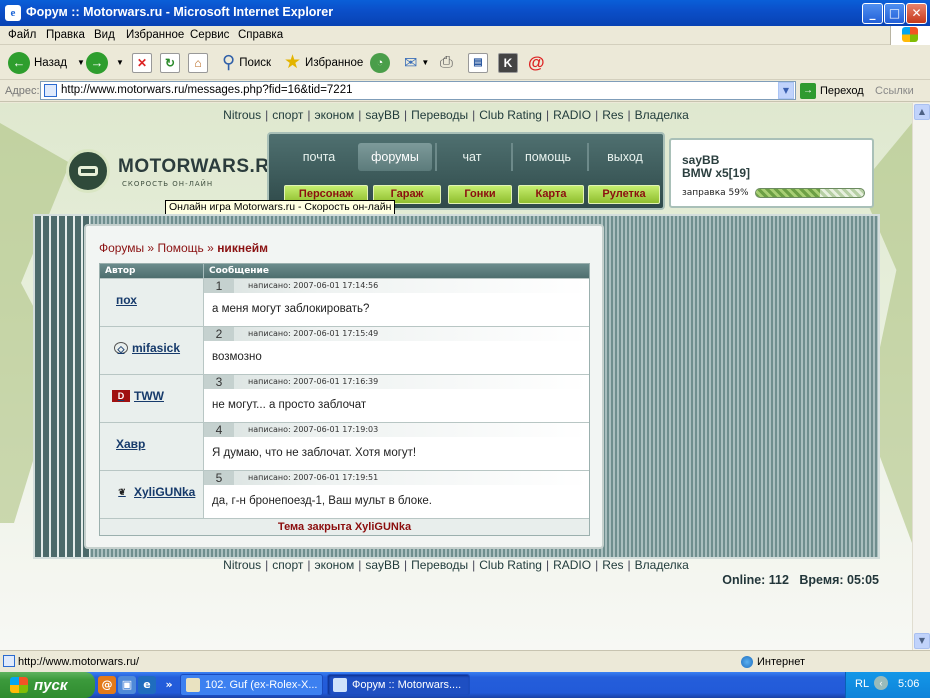 The image size is (930, 698). I want to click on user-name: sayBB, so click(700, 160).